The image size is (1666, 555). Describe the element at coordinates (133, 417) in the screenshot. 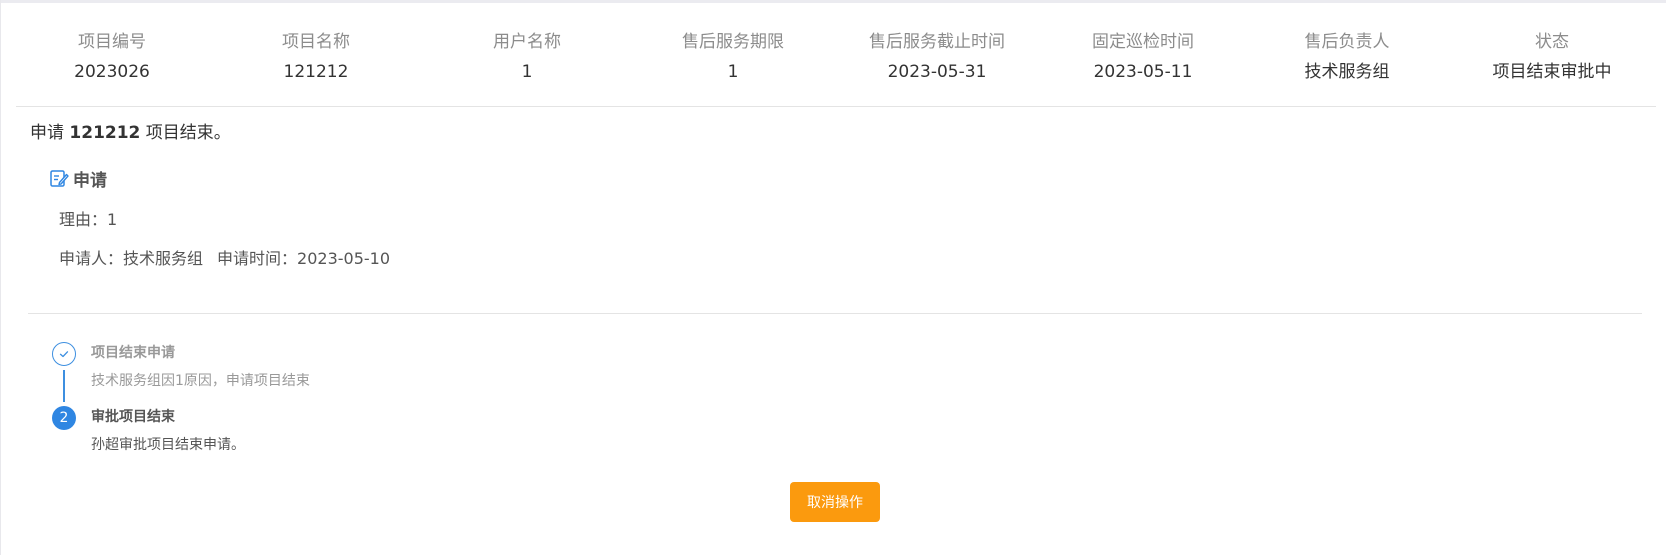

I see `step-title: 审批项目结束` at that location.